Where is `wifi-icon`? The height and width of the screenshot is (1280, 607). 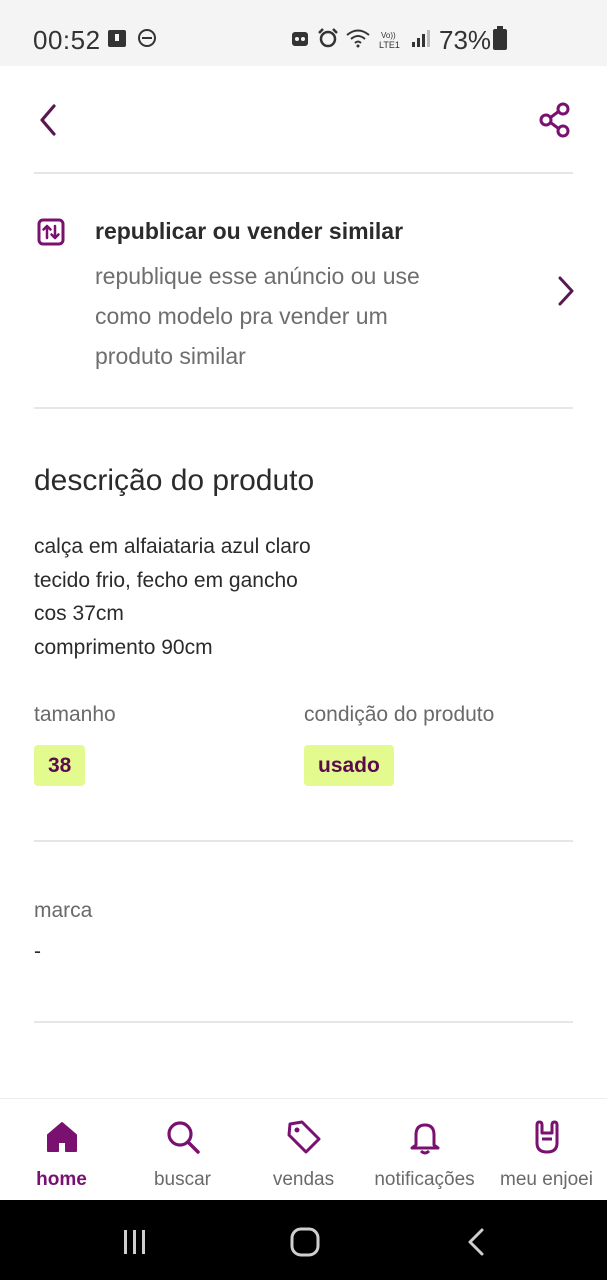
wifi-icon is located at coordinates (358, 38).